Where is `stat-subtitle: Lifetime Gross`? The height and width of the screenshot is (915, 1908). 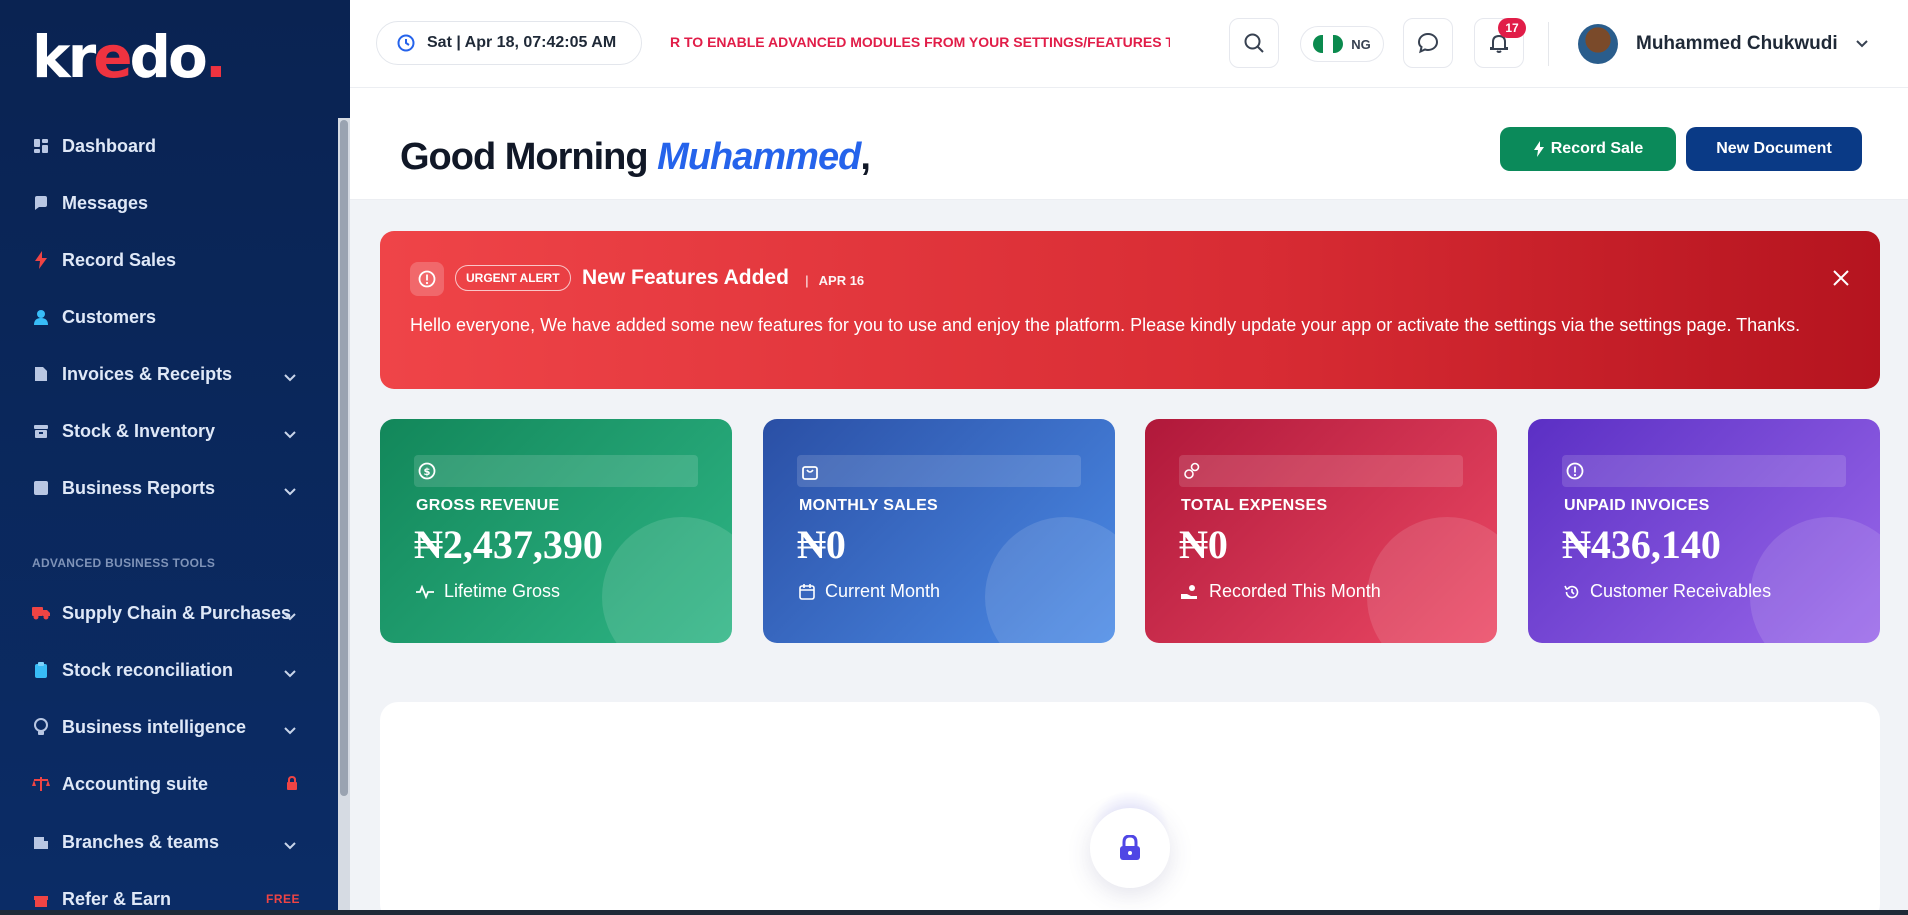 stat-subtitle: Lifetime Gross is located at coordinates (488, 591).